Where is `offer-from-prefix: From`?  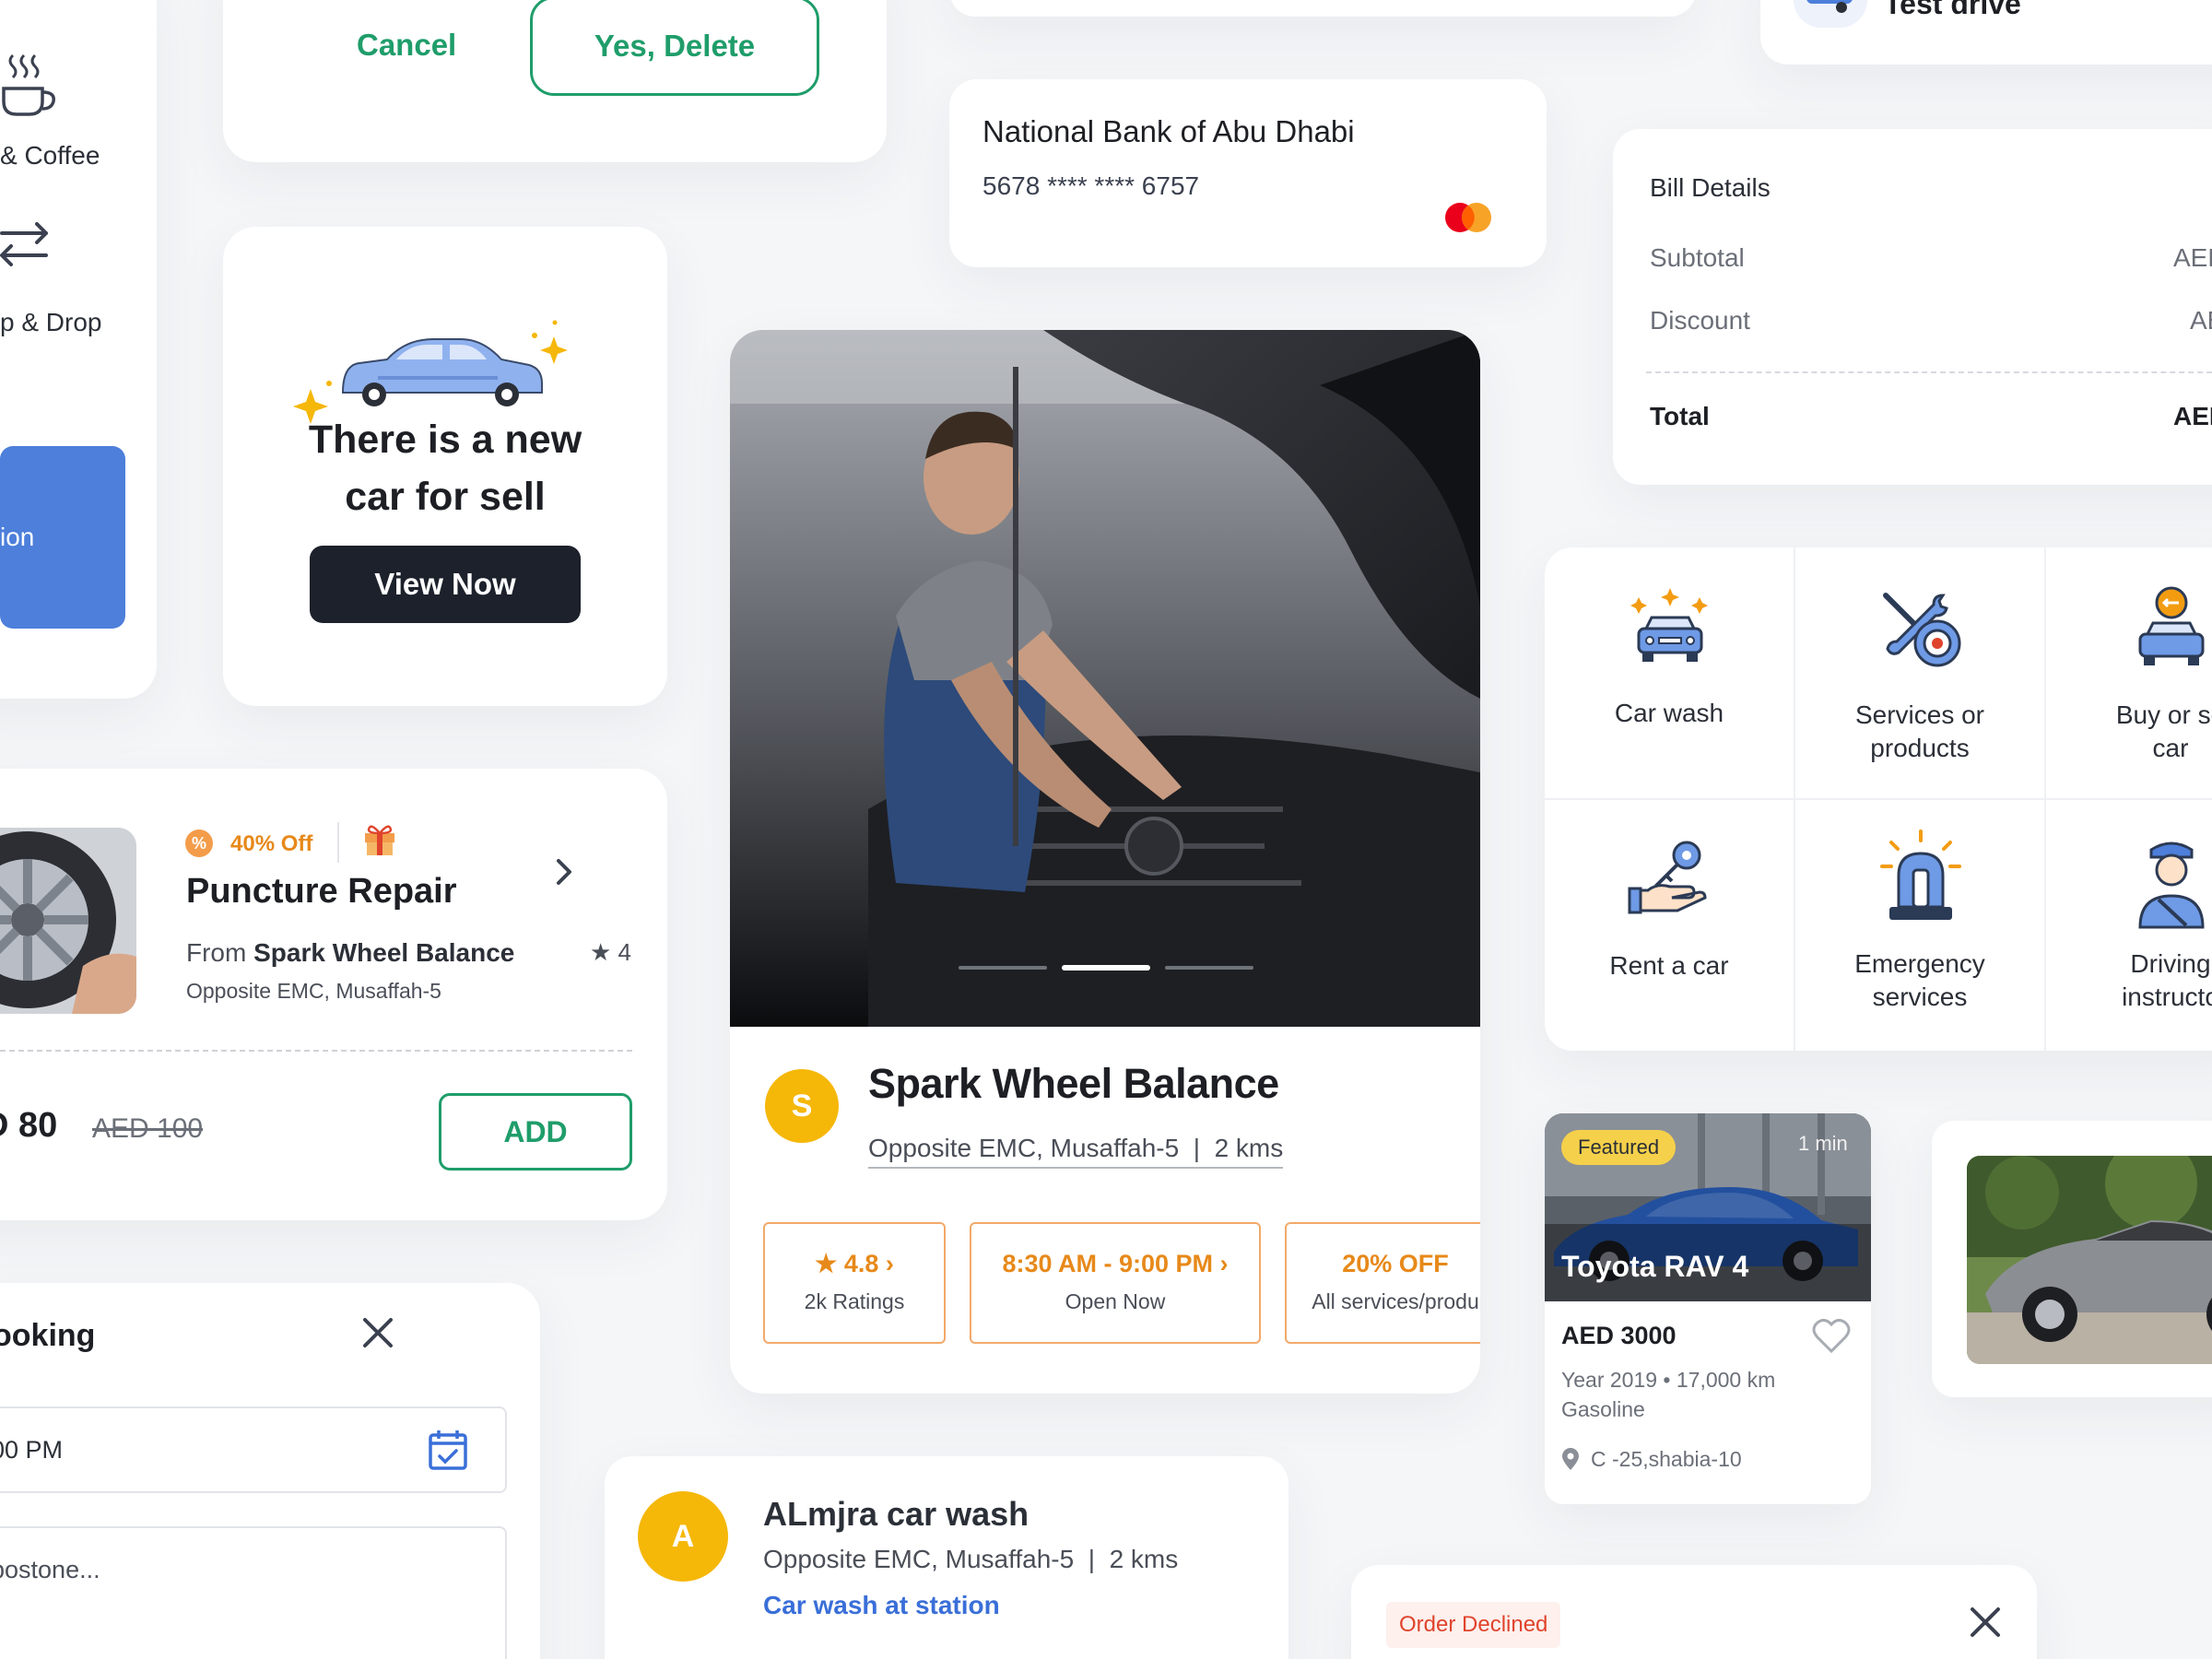
offer-from-prefix: From is located at coordinates (216, 952).